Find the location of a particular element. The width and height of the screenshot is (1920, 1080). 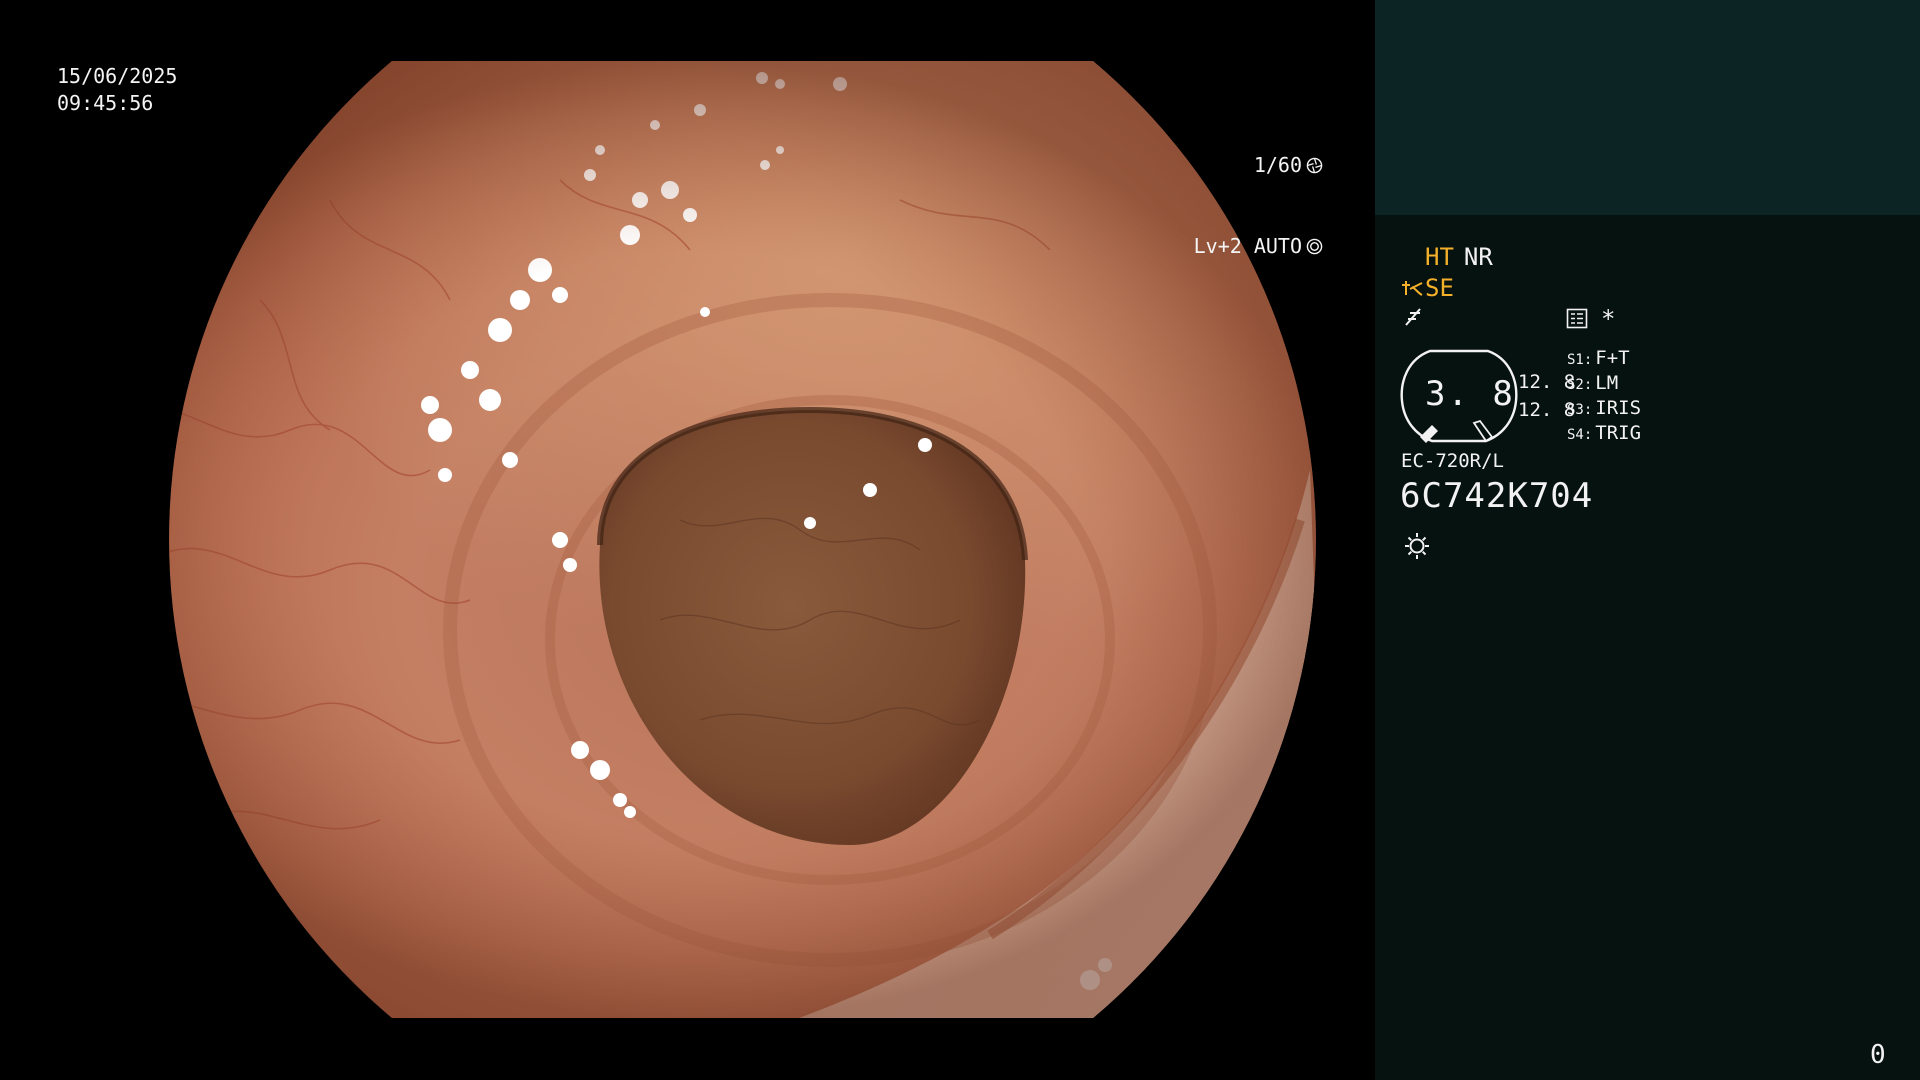

switch-value: F+T is located at coordinates (1612, 358).